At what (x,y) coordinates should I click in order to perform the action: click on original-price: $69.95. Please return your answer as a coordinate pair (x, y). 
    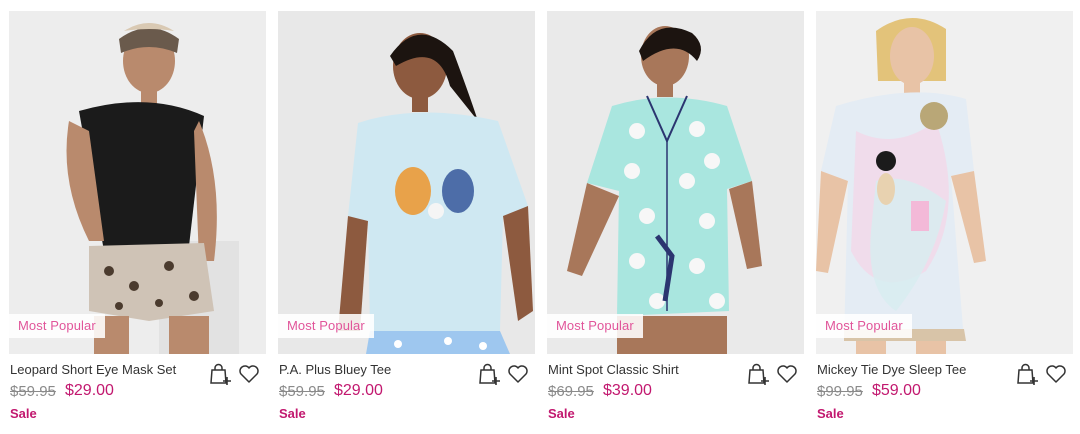
    Looking at the image, I should click on (571, 391).